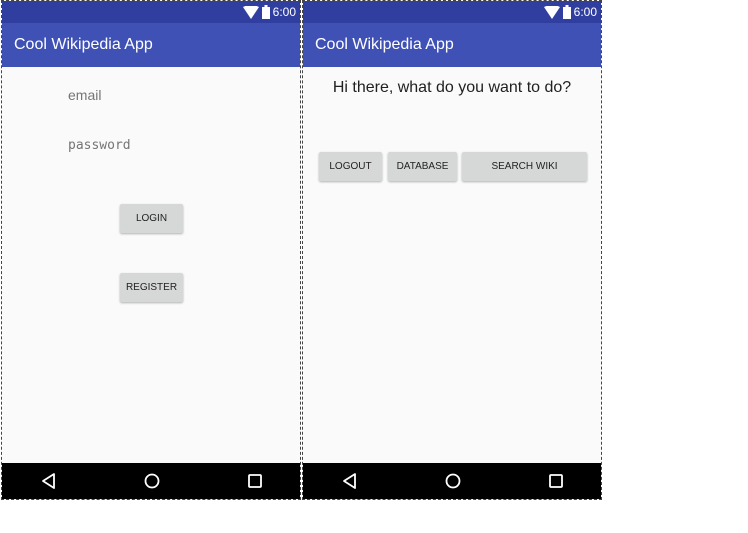 The image size is (748, 533). I want to click on logout-button: LOGOUT, so click(350, 166).